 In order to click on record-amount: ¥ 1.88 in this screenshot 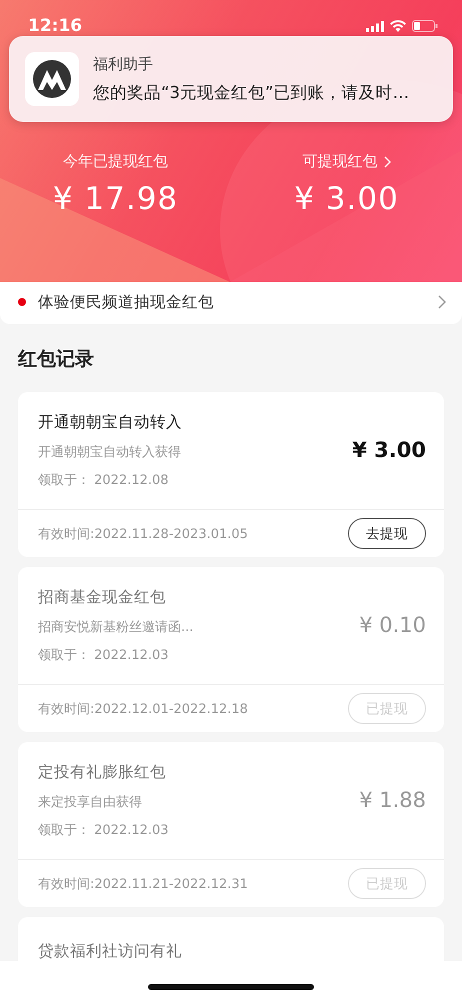, I will do `click(392, 800)`.